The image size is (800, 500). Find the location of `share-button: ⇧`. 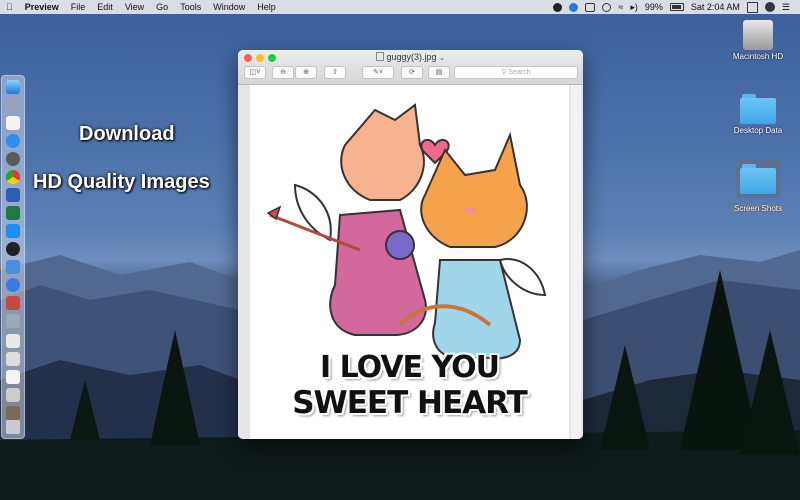

share-button: ⇧ is located at coordinates (335, 72).